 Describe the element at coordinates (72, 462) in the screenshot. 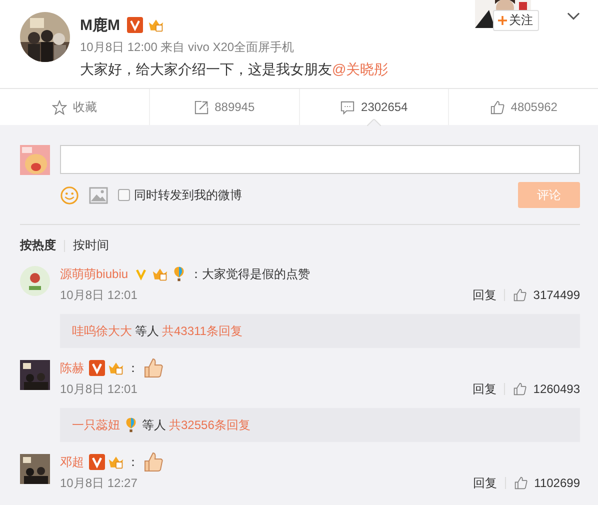

I see `commenter-name: 邓超` at that location.